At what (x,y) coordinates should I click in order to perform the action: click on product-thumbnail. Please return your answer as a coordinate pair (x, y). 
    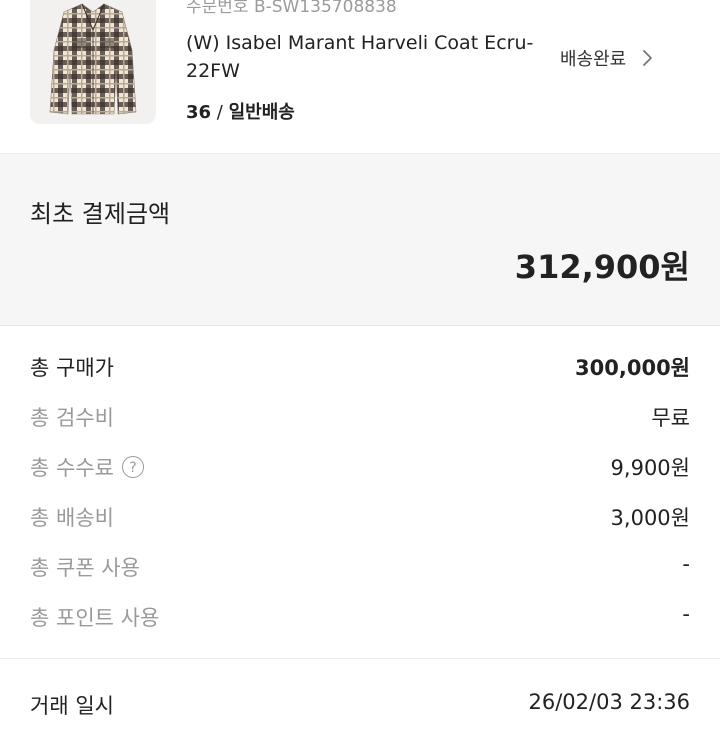
    Looking at the image, I should click on (93, 62).